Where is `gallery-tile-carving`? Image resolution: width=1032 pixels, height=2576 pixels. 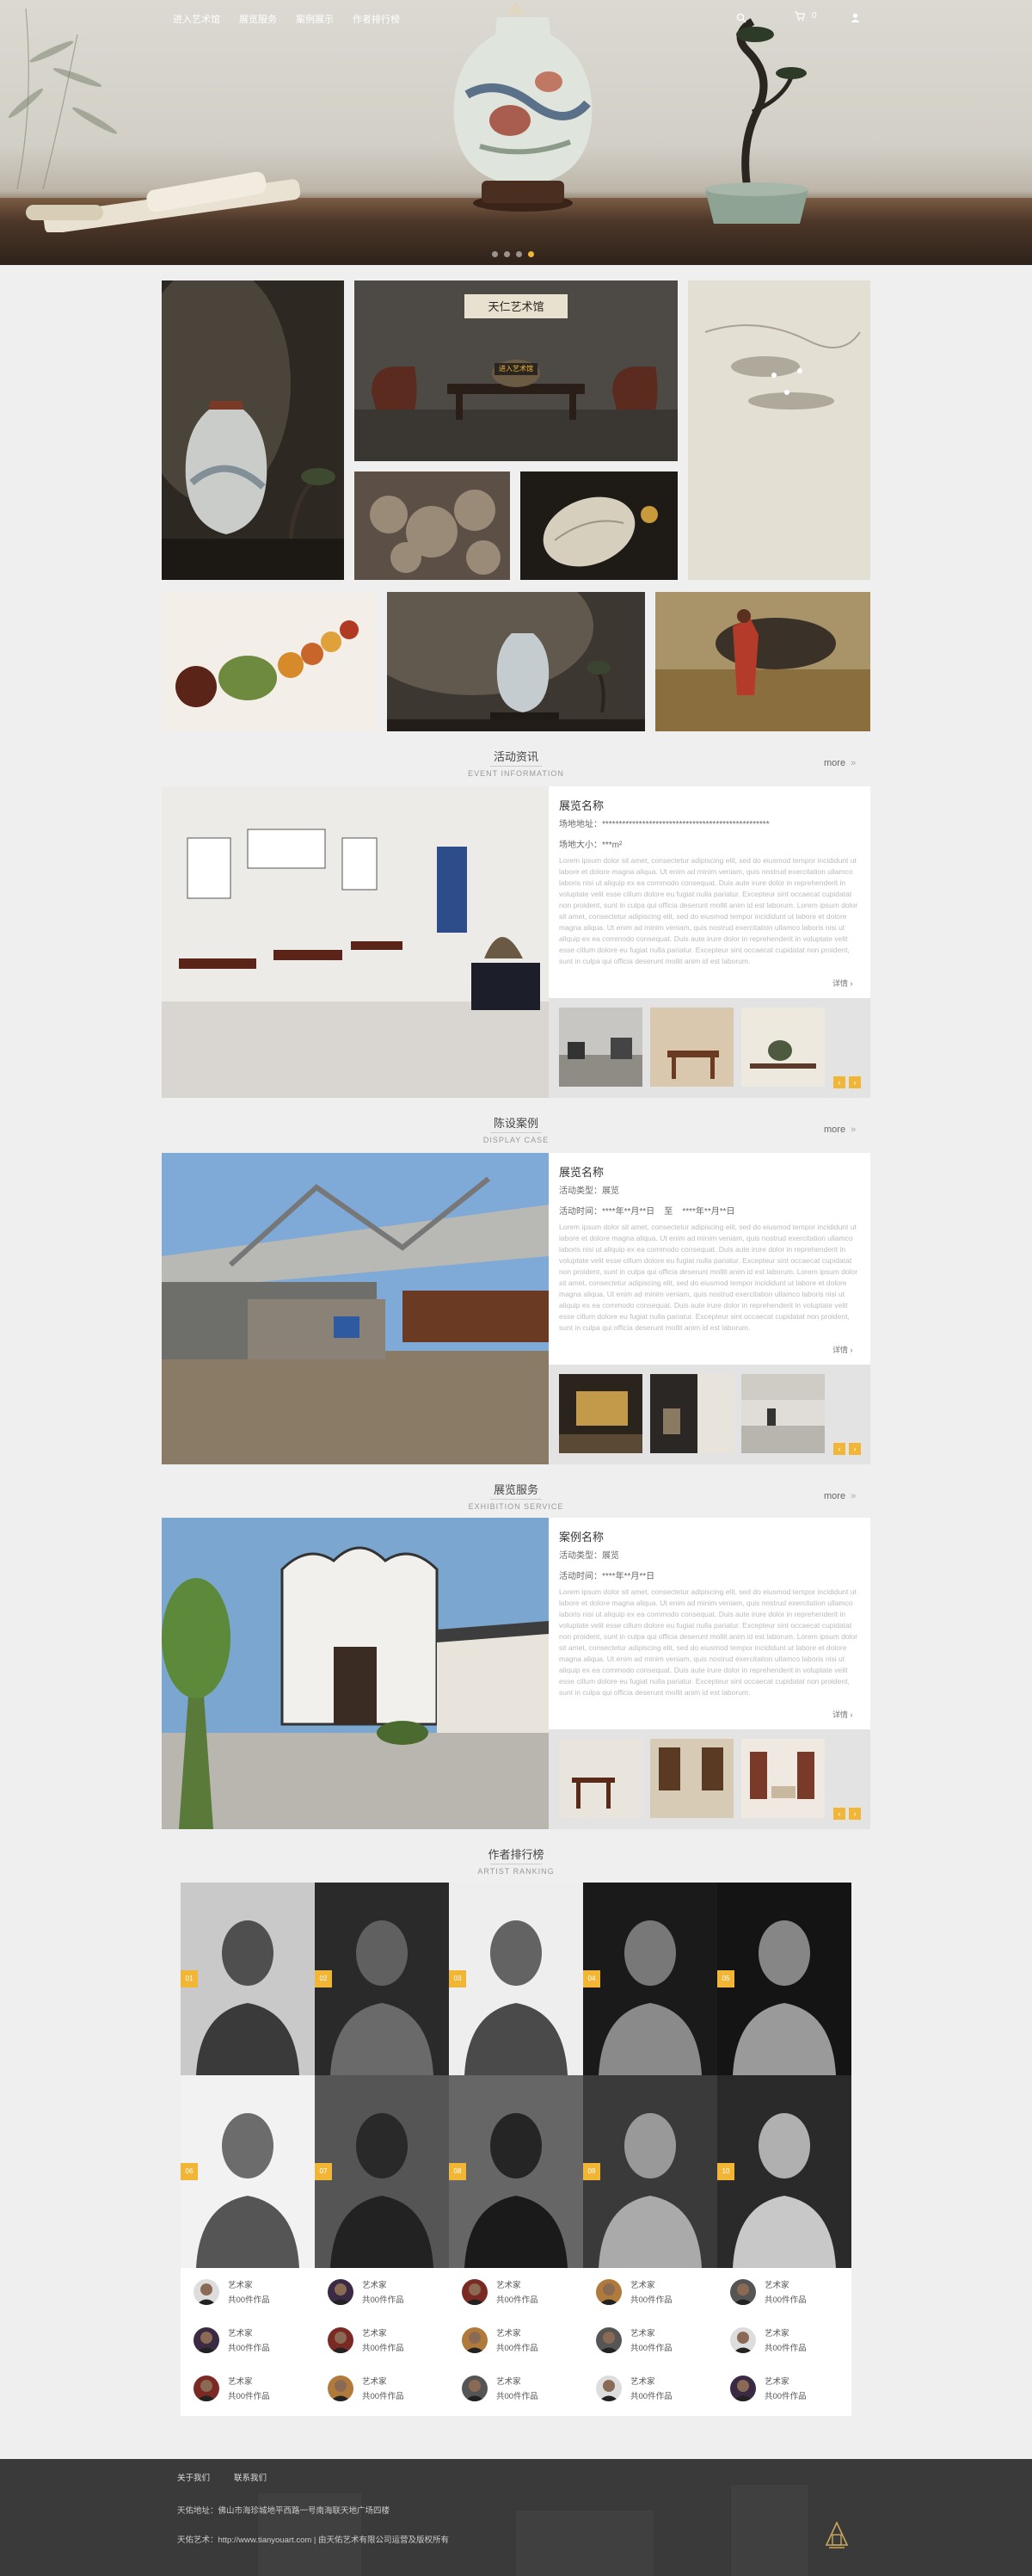 gallery-tile-carving is located at coordinates (432, 525).